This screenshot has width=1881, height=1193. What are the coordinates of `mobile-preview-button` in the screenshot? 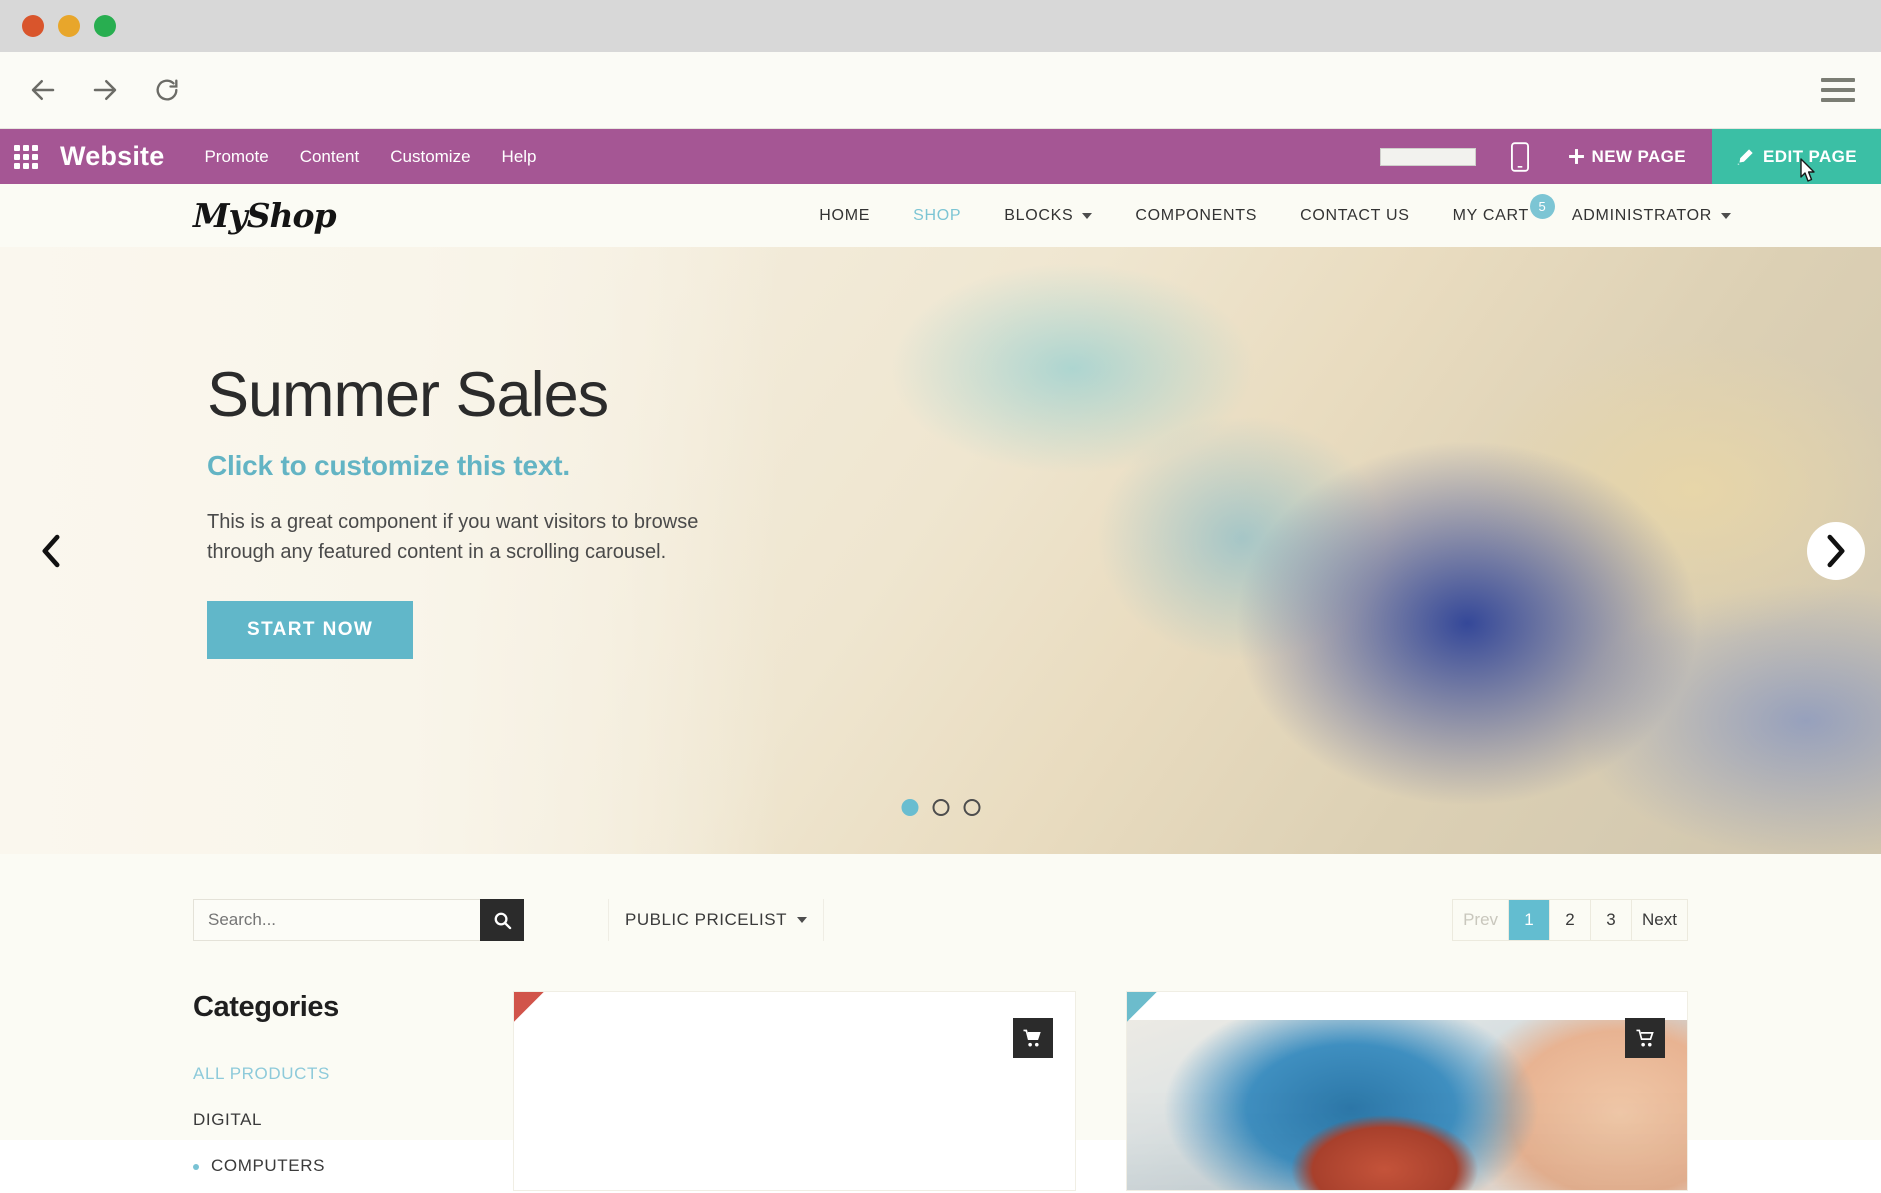 It's located at (1520, 156).